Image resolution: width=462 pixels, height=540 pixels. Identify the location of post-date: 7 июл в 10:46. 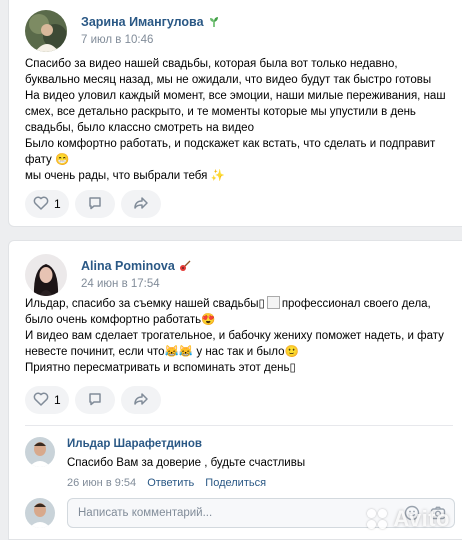
(150, 40).